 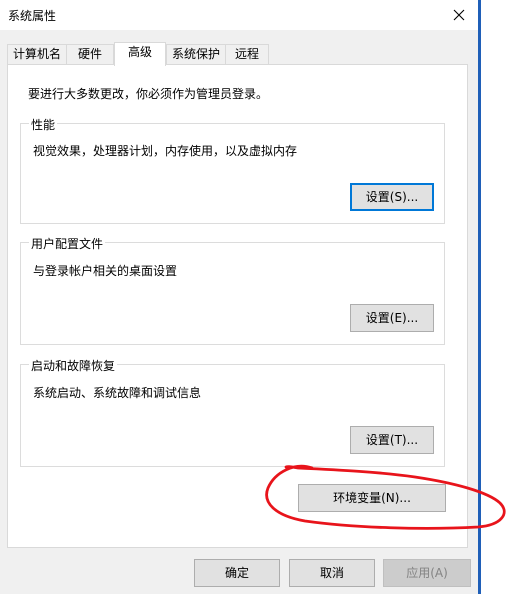 I want to click on cancel-button: 取消, so click(x=332, y=573).